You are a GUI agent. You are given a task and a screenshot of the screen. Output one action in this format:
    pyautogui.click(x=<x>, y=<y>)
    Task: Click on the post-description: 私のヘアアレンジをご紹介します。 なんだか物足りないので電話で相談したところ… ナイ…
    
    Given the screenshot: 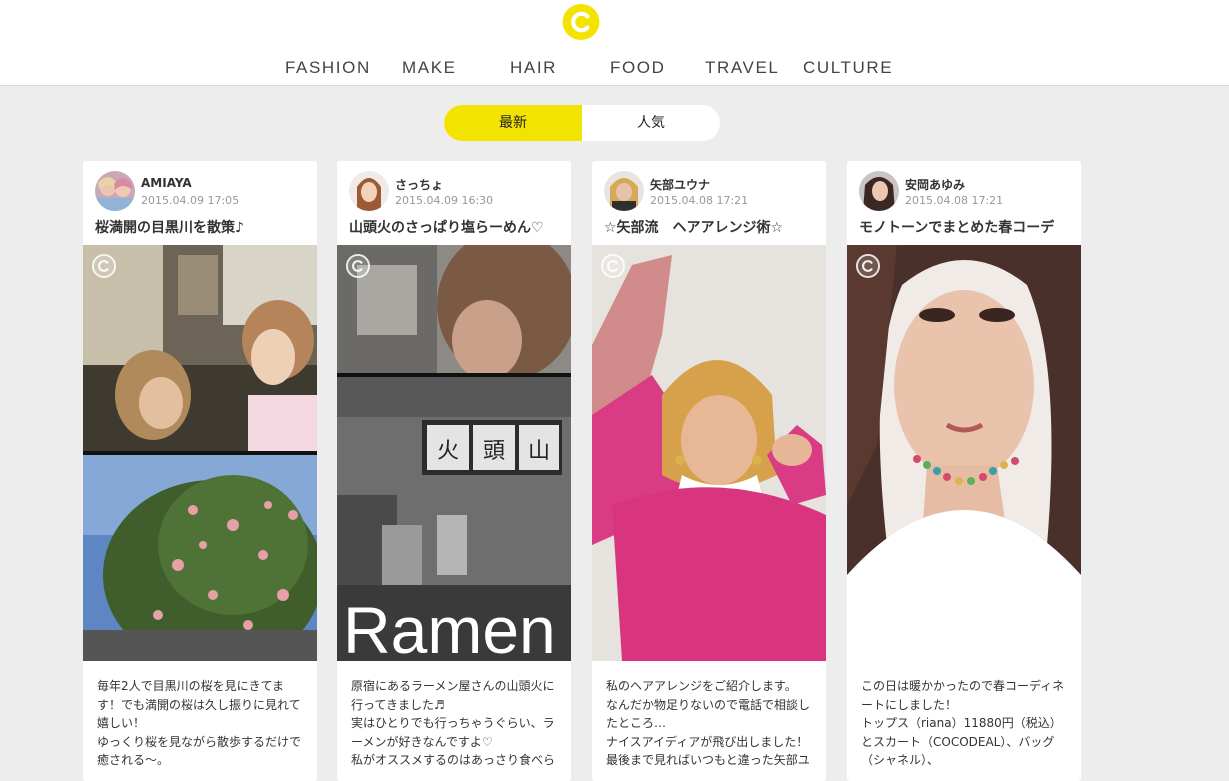 What is the action you would take?
    pyautogui.click(x=708, y=723)
    